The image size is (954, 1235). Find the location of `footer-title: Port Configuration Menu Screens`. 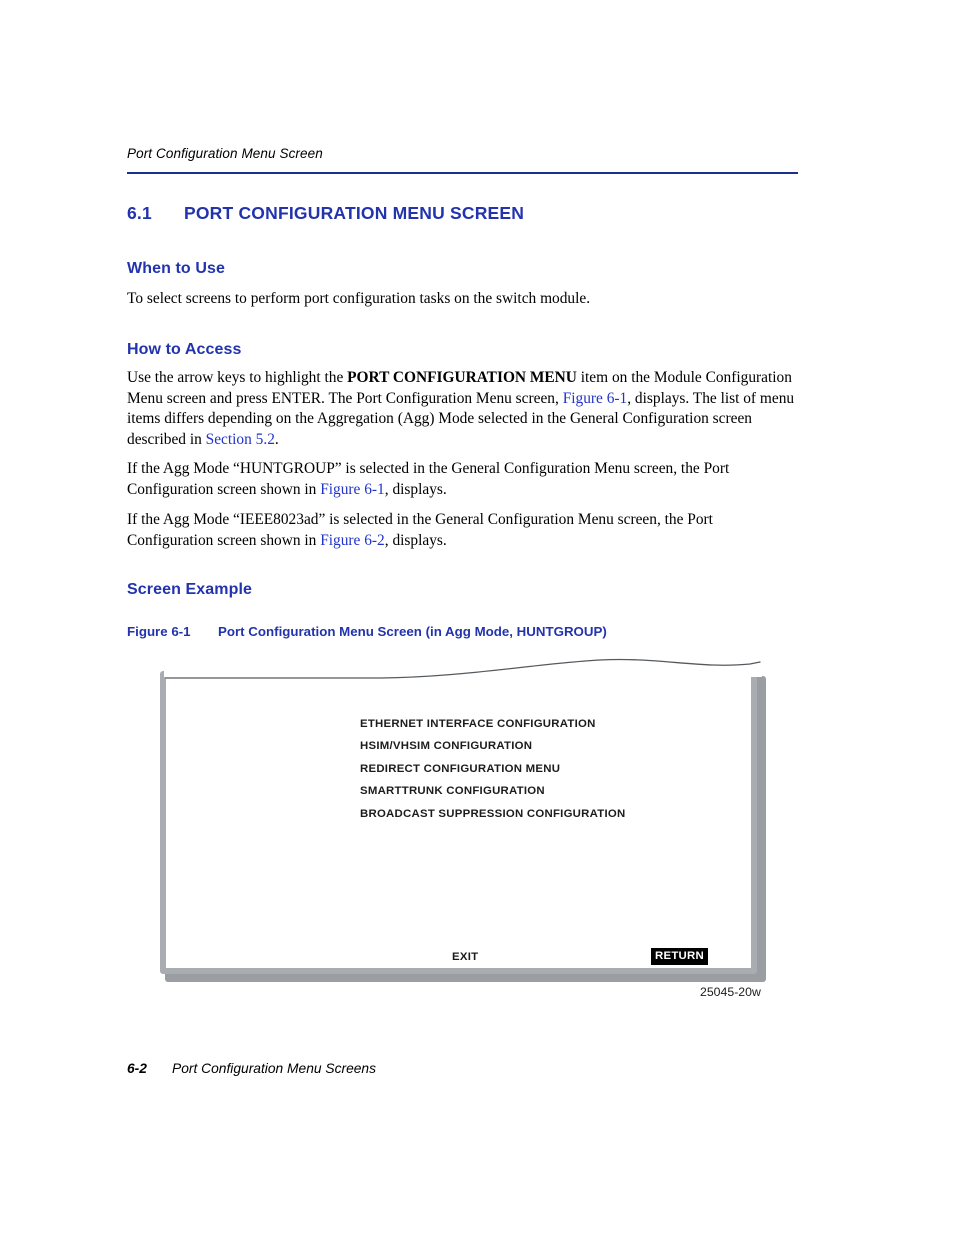

footer-title: Port Configuration Menu Screens is located at coordinates (274, 1068).